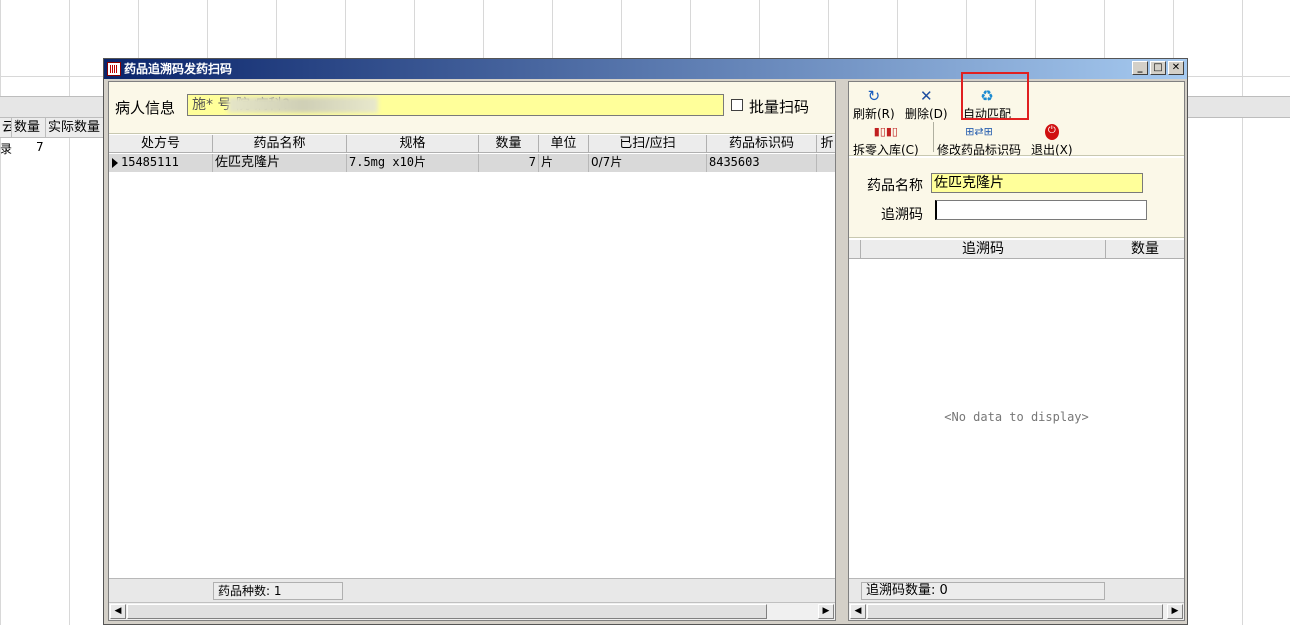  What do you see at coordinates (858, 611) in the screenshot?
I see `trace-scroll-left-icon: ◀` at bounding box center [858, 611].